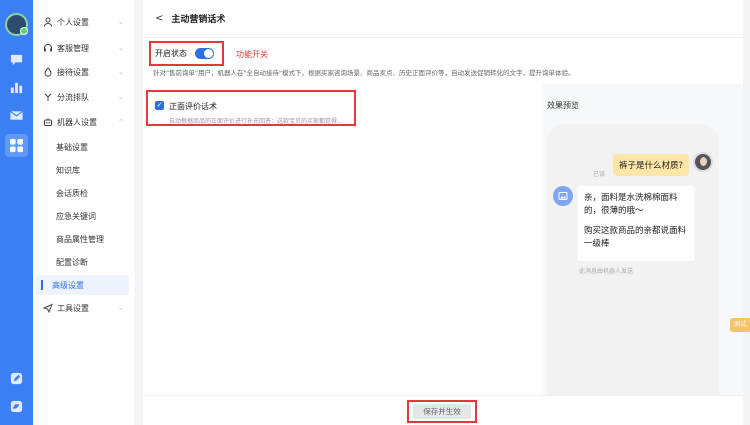 The height and width of the screenshot is (425, 750). Describe the element at coordinates (599, 174) in the screenshot. I see `read-status: 已读` at that location.